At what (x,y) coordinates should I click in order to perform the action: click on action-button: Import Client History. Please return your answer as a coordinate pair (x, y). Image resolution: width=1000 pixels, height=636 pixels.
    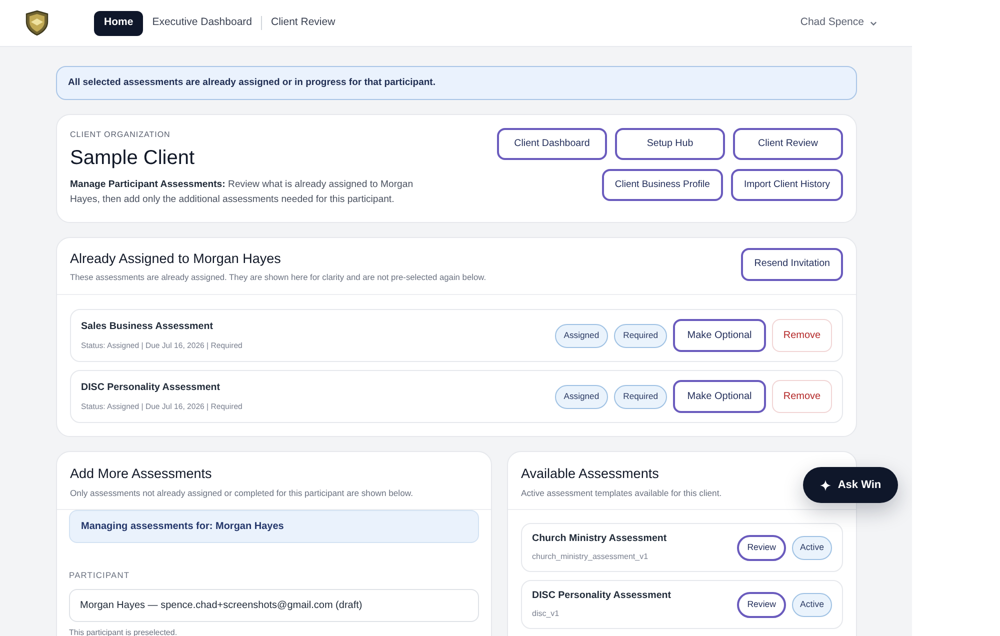
    Looking at the image, I should click on (786, 185).